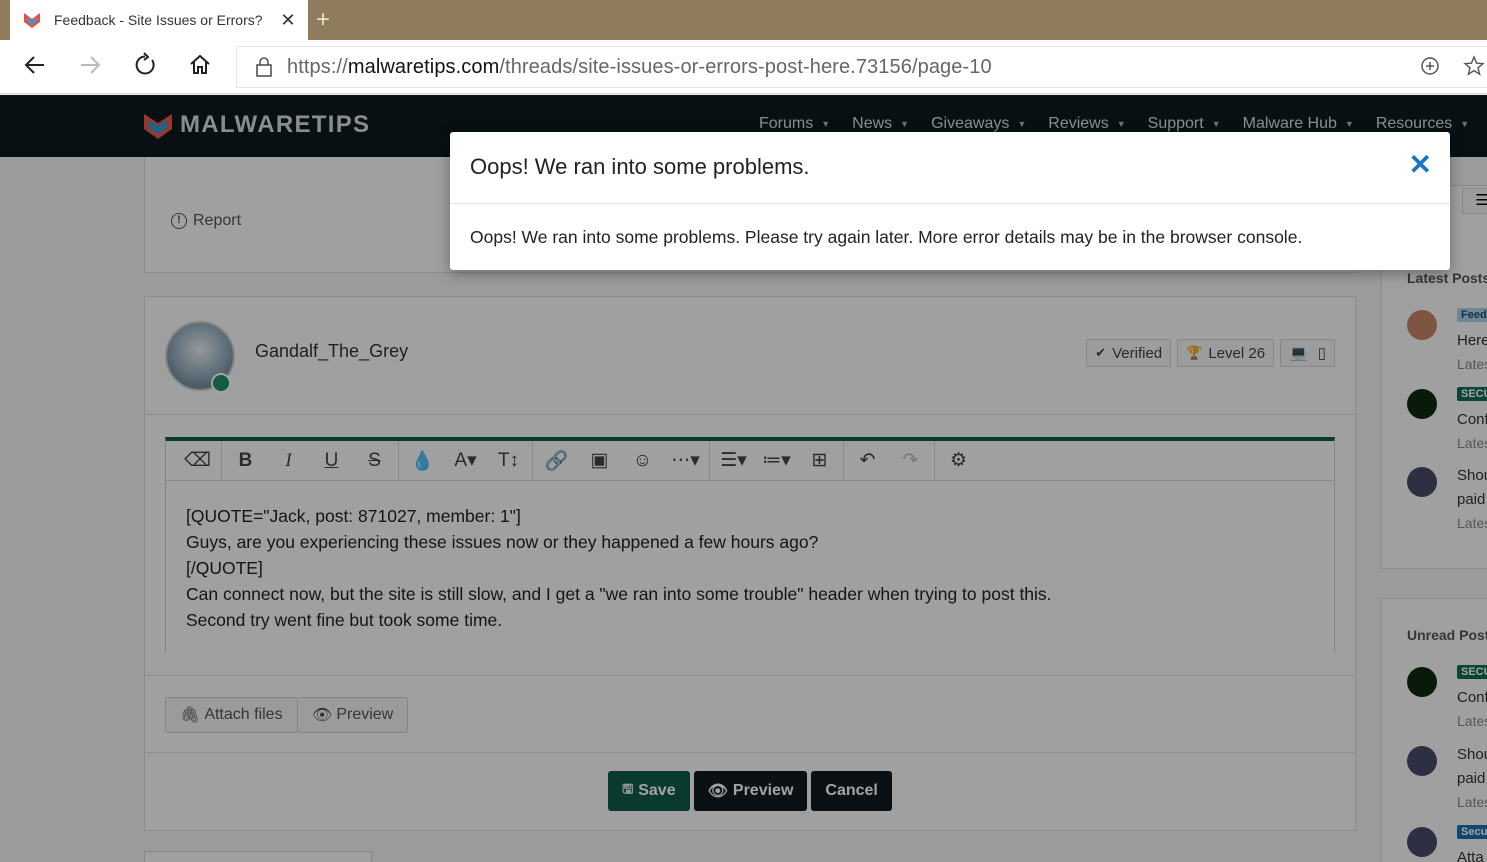 The height and width of the screenshot is (862, 1487). What do you see at coordinates (1474, 69) in the screenshot?
I see `star-icon` at bounding box center [1474, 69].